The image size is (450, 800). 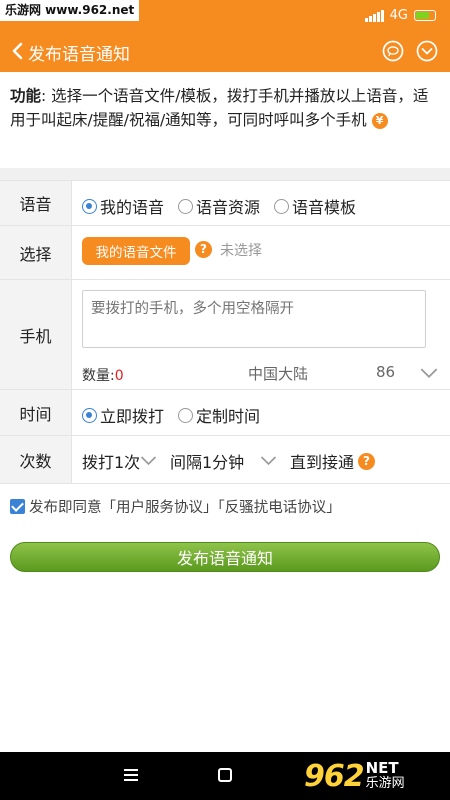 I want to click on network-type: 4G, so click(x=398, y=15).